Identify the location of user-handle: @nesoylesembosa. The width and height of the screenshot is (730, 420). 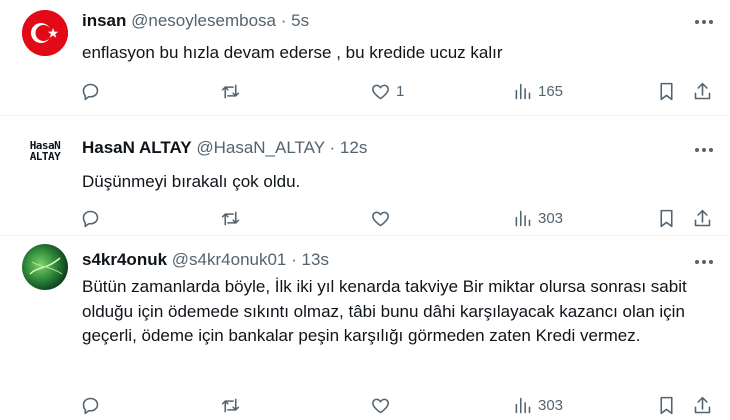
(203, 20).